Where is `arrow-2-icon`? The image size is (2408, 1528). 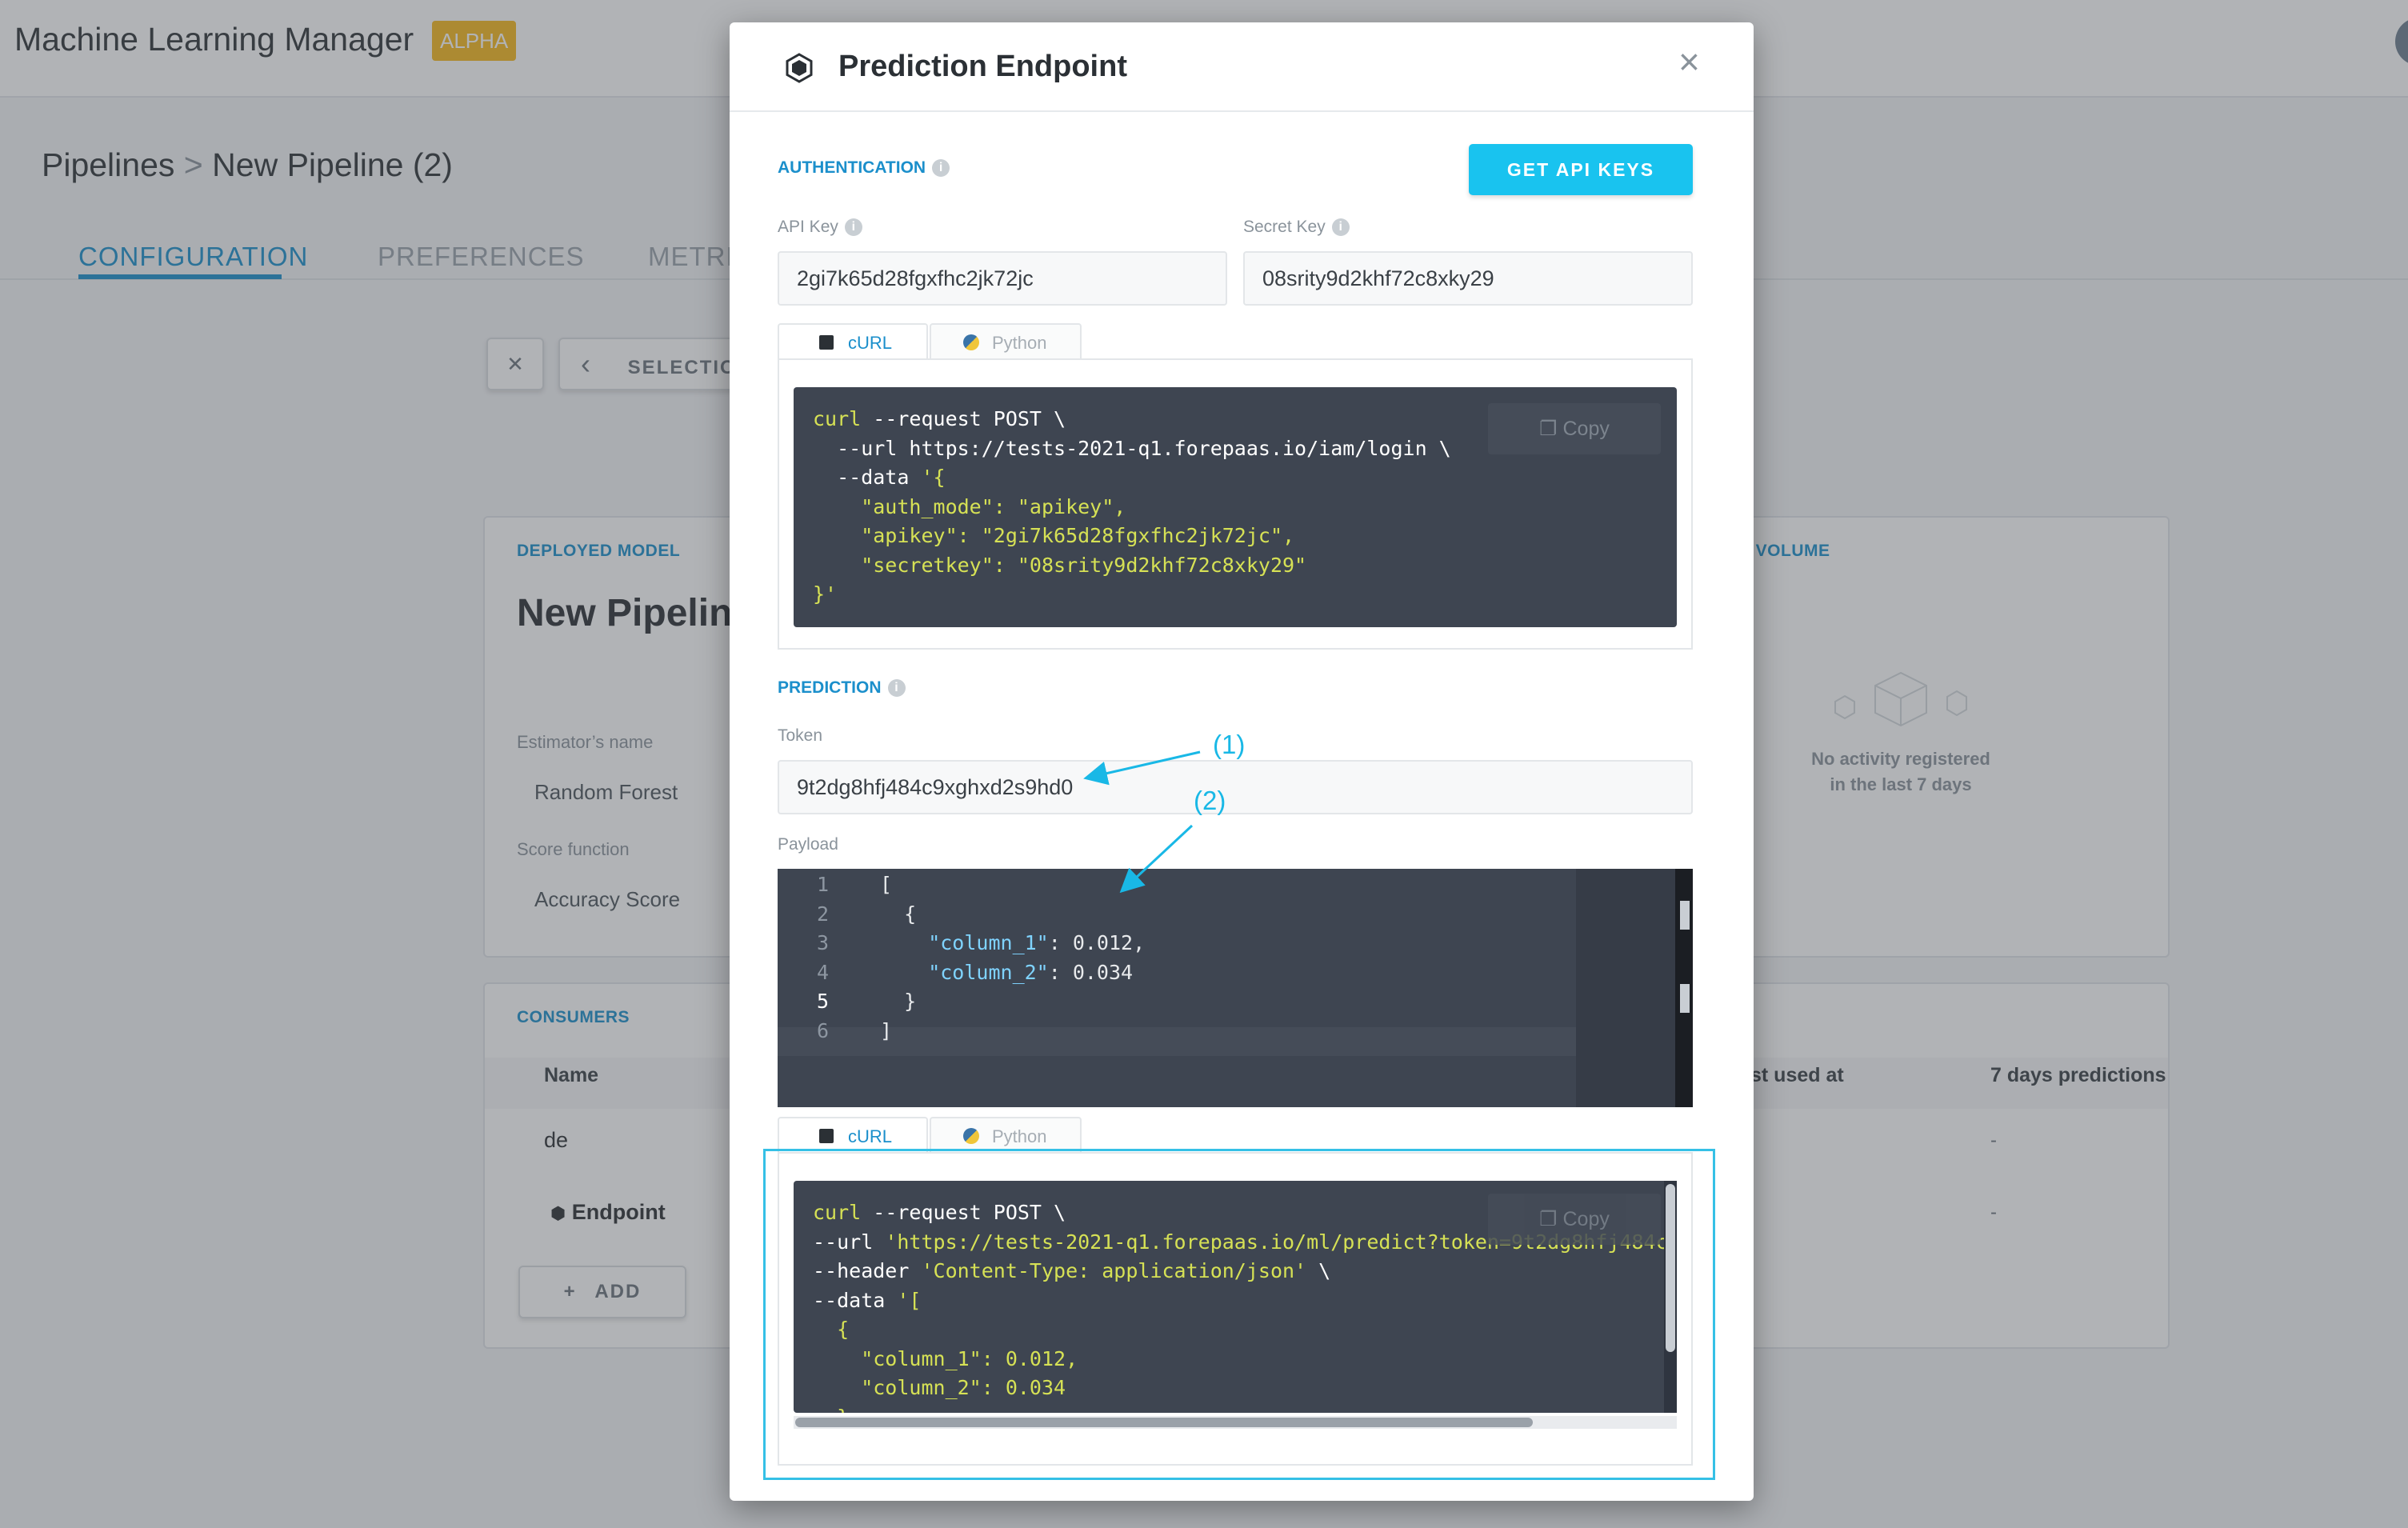 arrow-2-icon is located at coordinates (1156, 859).